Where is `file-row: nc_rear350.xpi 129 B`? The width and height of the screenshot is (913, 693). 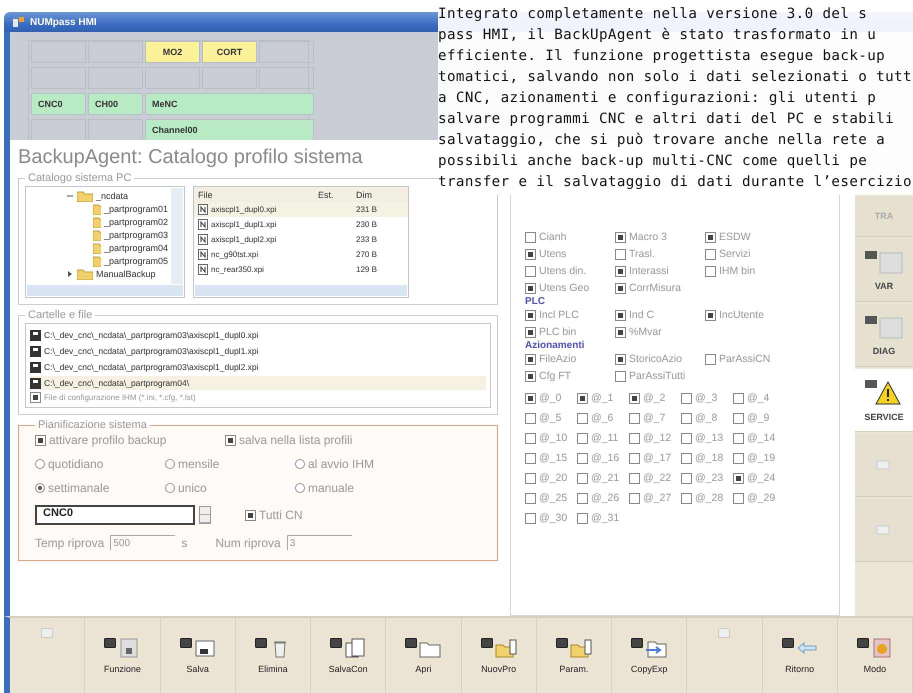 file-row: nc_rear350.xpi 129 B is located at coordinates (301, 269).